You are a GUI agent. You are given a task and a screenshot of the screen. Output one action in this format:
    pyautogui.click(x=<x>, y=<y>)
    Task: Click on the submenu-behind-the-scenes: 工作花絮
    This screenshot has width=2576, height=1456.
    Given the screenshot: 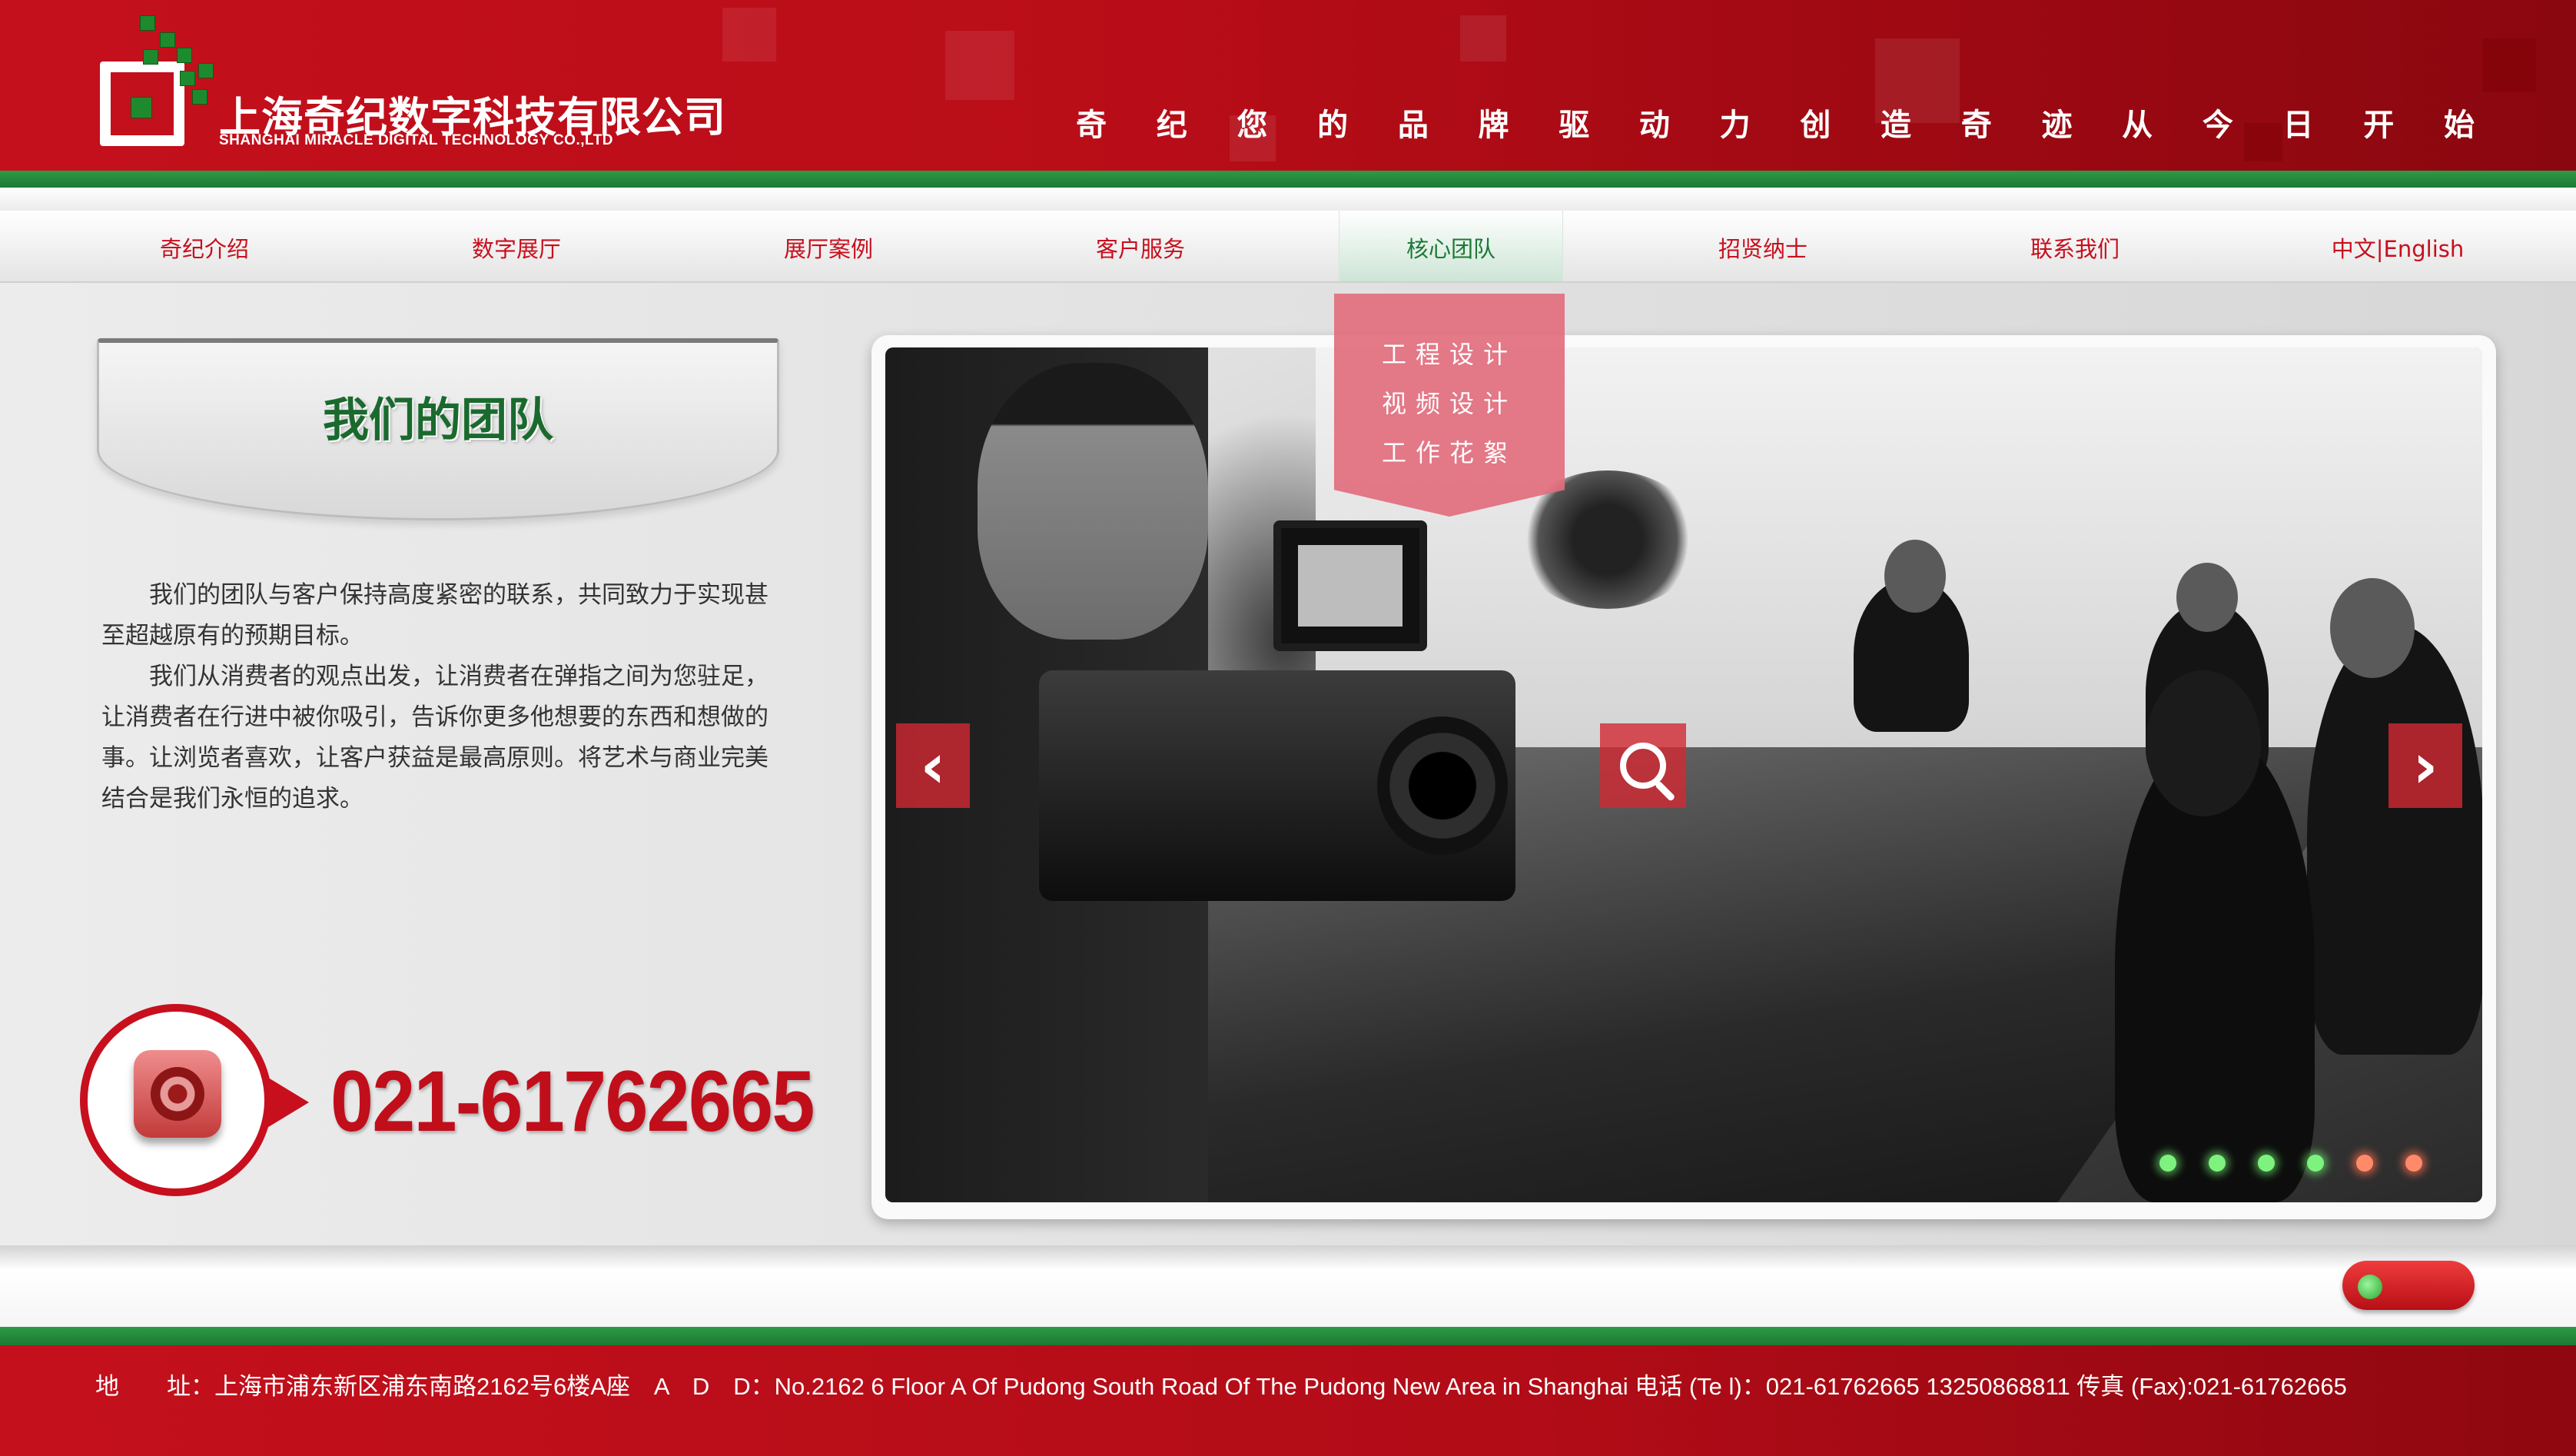 What is the action you would take?
    pyautogui.click(x=1449, y=451)
    